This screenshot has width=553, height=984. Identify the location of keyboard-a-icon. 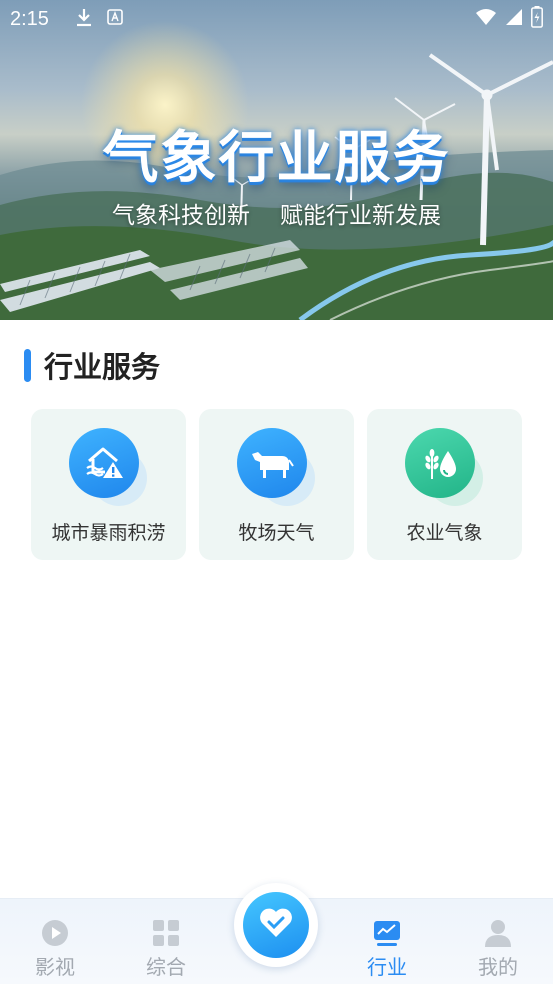
(115, 19).